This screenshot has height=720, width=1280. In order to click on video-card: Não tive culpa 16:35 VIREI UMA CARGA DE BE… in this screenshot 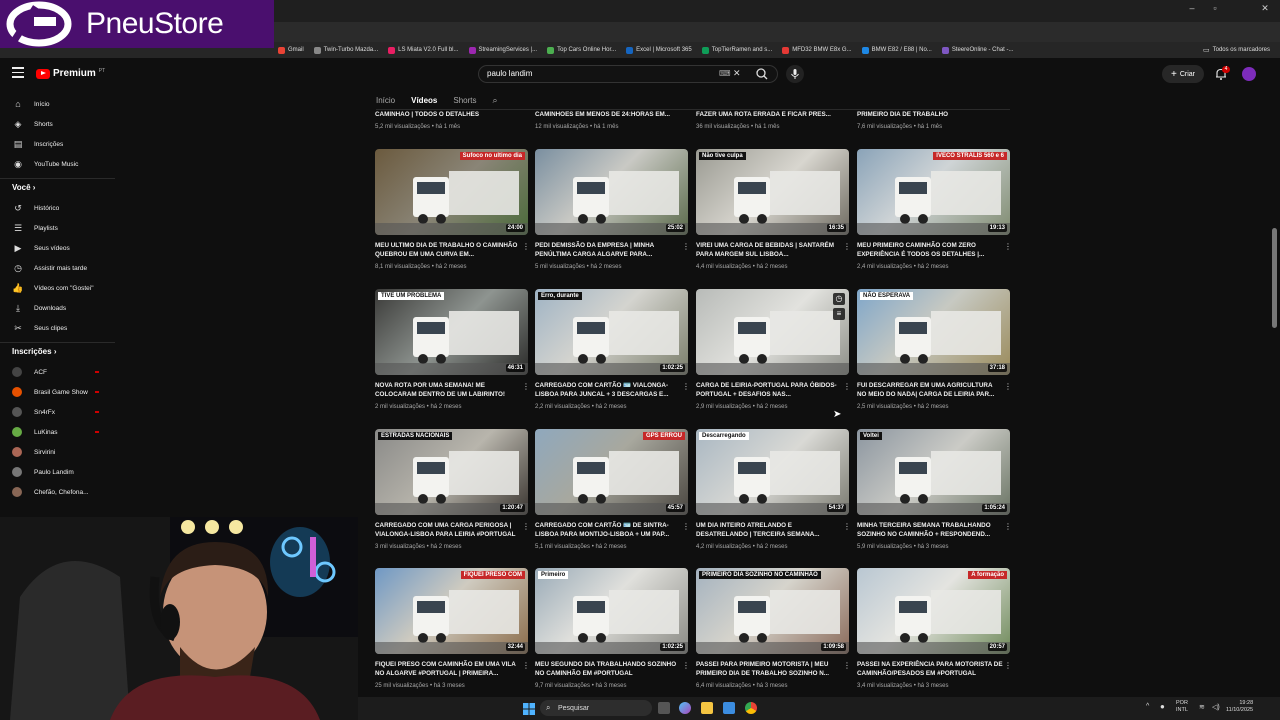, I will do `click(773, 209)`.